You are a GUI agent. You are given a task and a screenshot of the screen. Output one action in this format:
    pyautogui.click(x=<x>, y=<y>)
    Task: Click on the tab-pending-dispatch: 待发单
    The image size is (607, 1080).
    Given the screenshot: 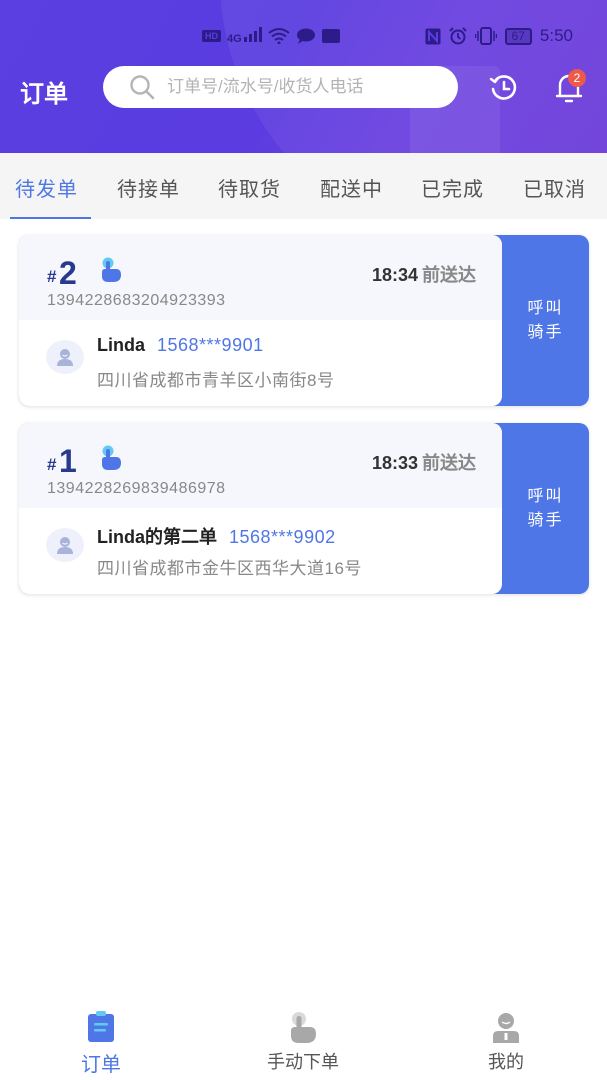 What is the action you would take?
    pyautogui.click(x=46, y=187)
    